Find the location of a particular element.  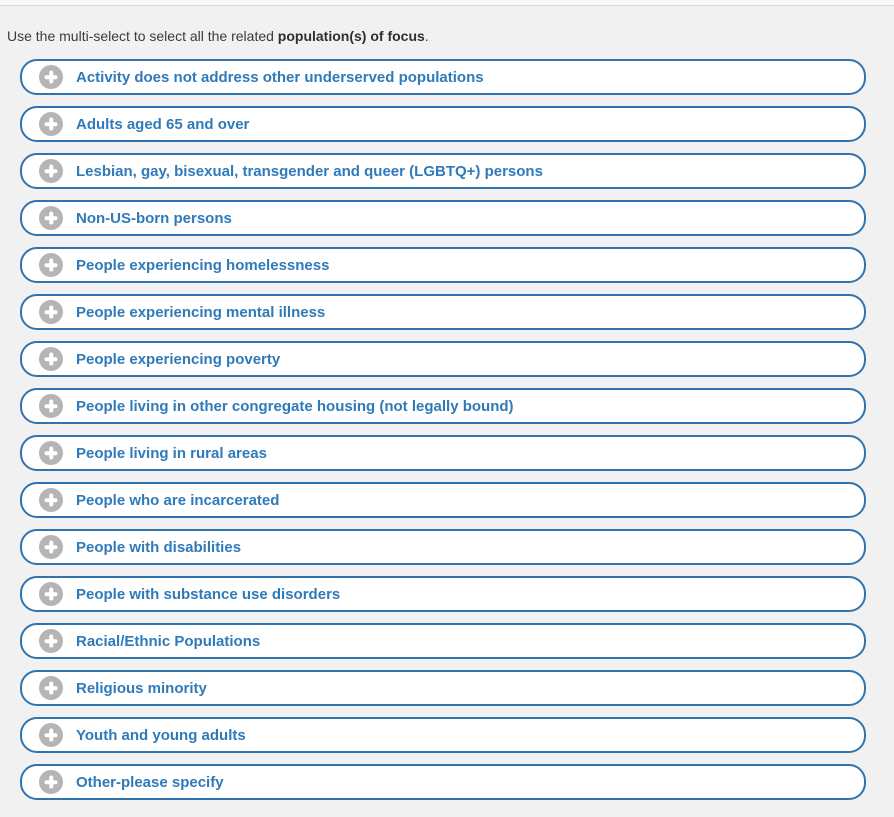

multiselect-option-label: Other-please specify is located at coordinates (150, 782).